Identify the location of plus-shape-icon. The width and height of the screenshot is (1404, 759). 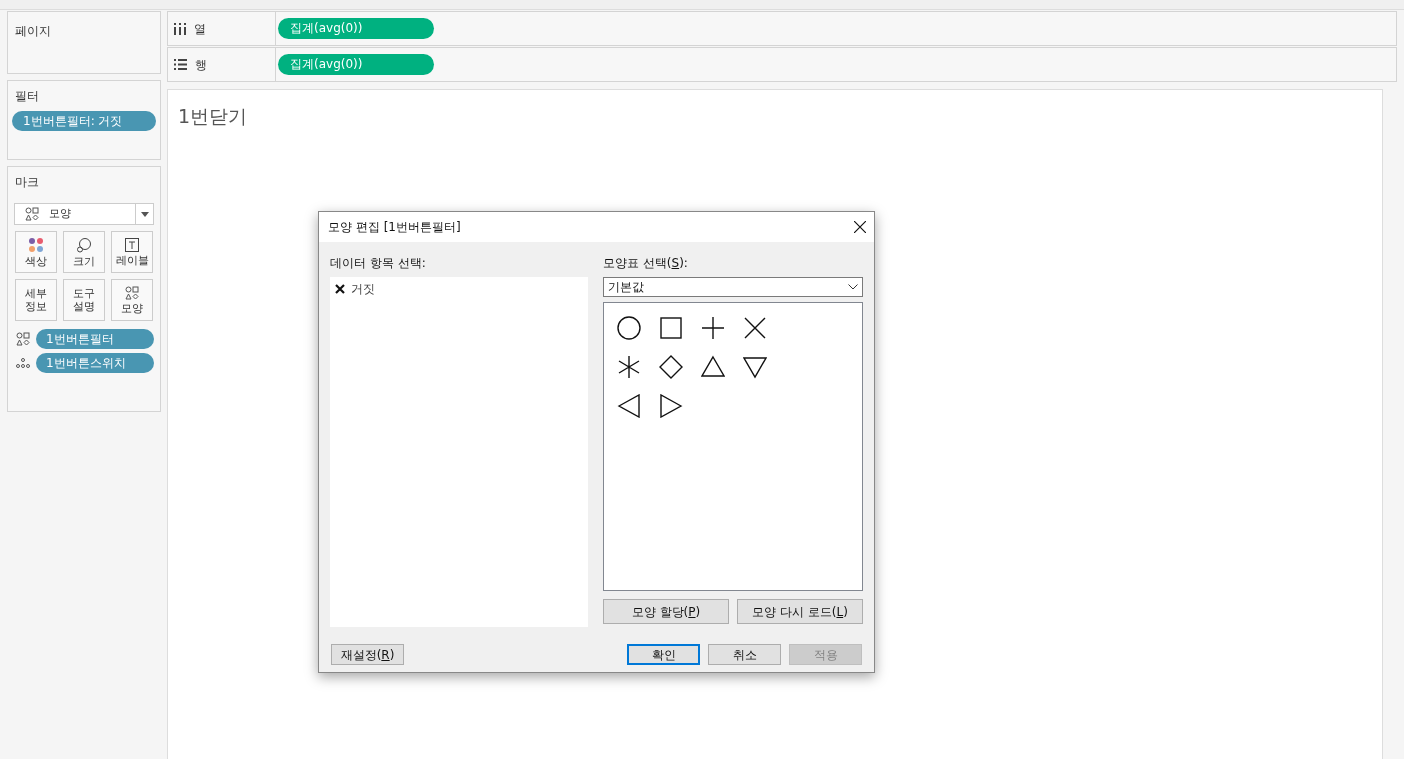
(713, 328).